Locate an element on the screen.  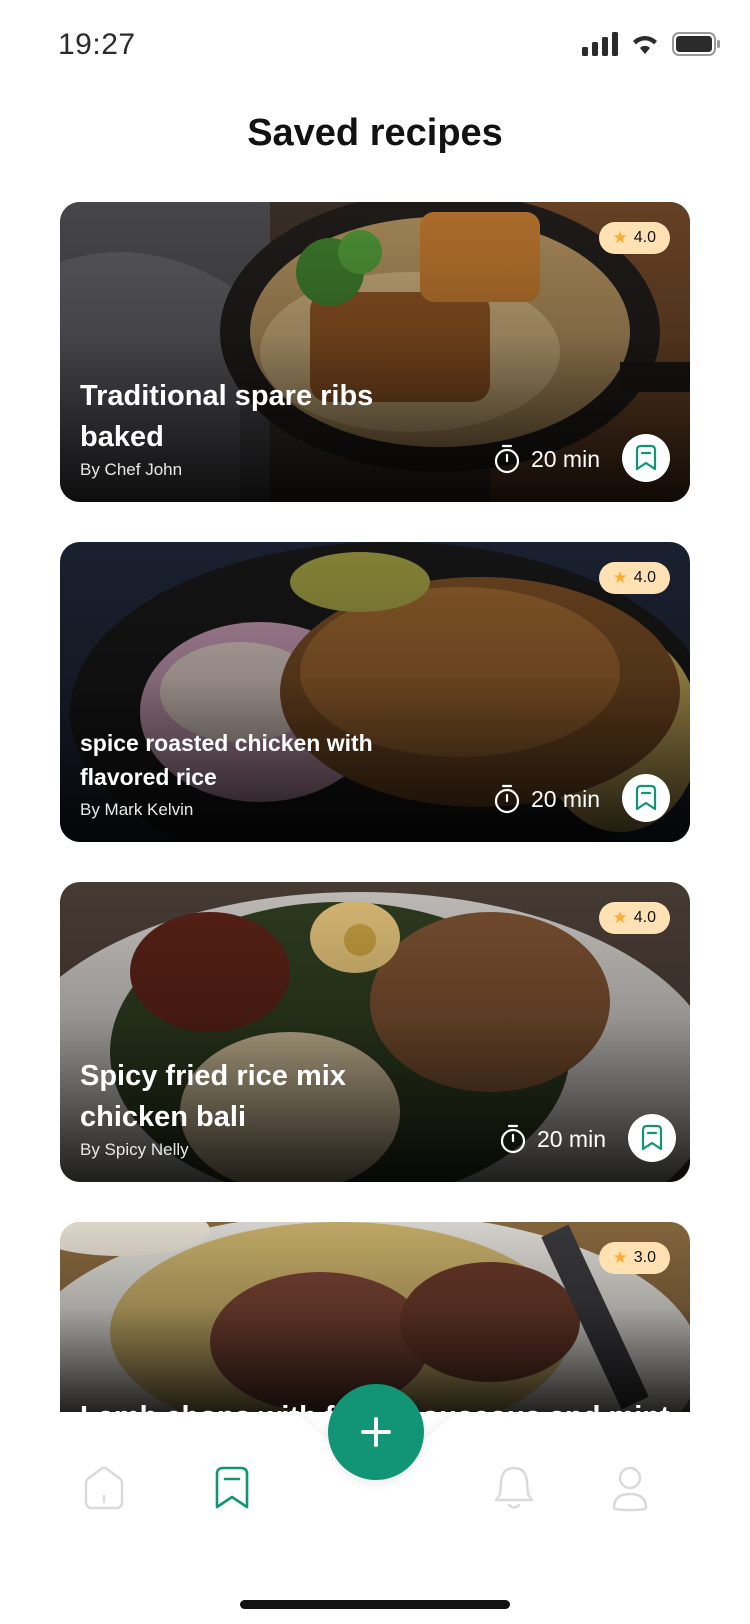
nav-saved is located at coordinates (232, 1488).